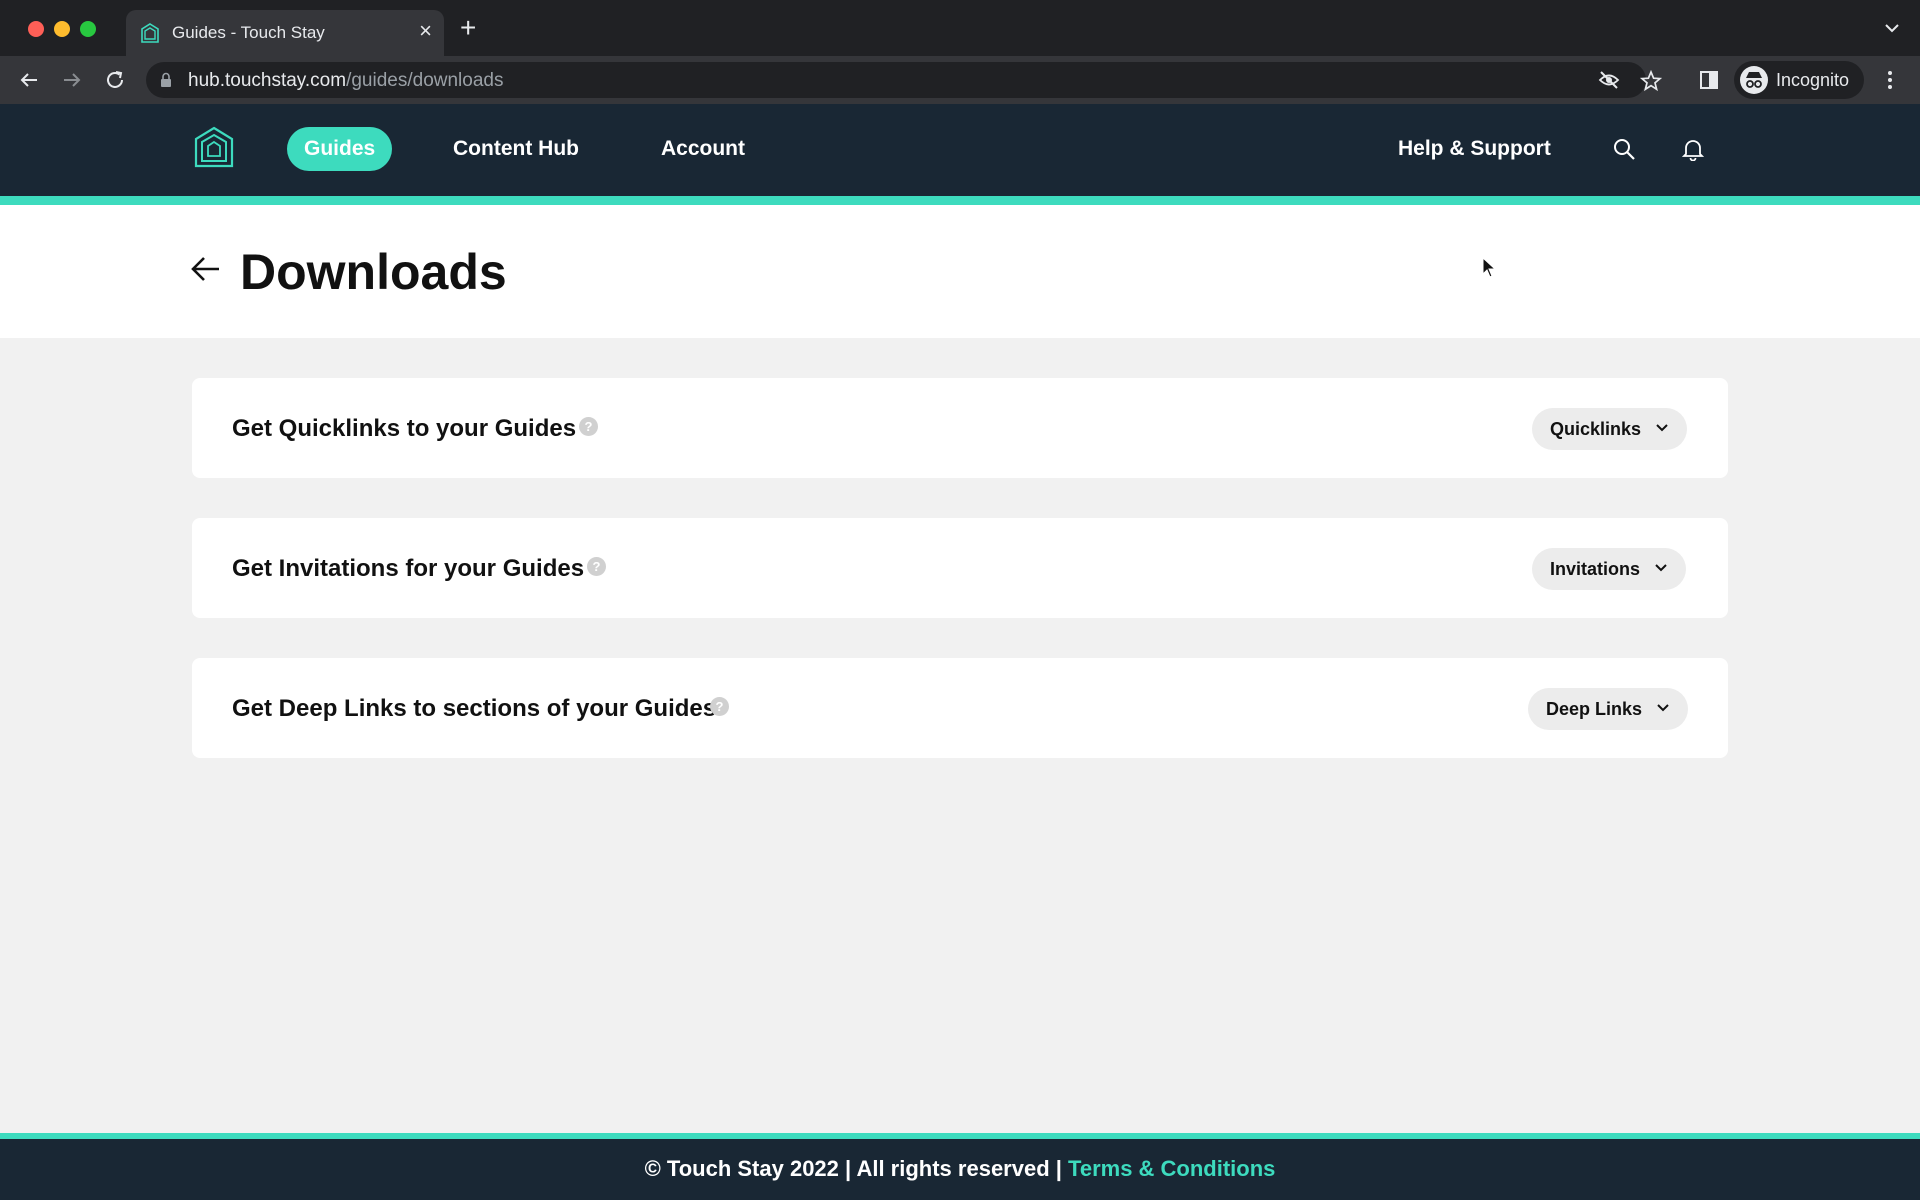  What do you see at coordinates (1754, 80) in the screenshot?
I see `incognito-icon` at bounding box center [1754, 80].